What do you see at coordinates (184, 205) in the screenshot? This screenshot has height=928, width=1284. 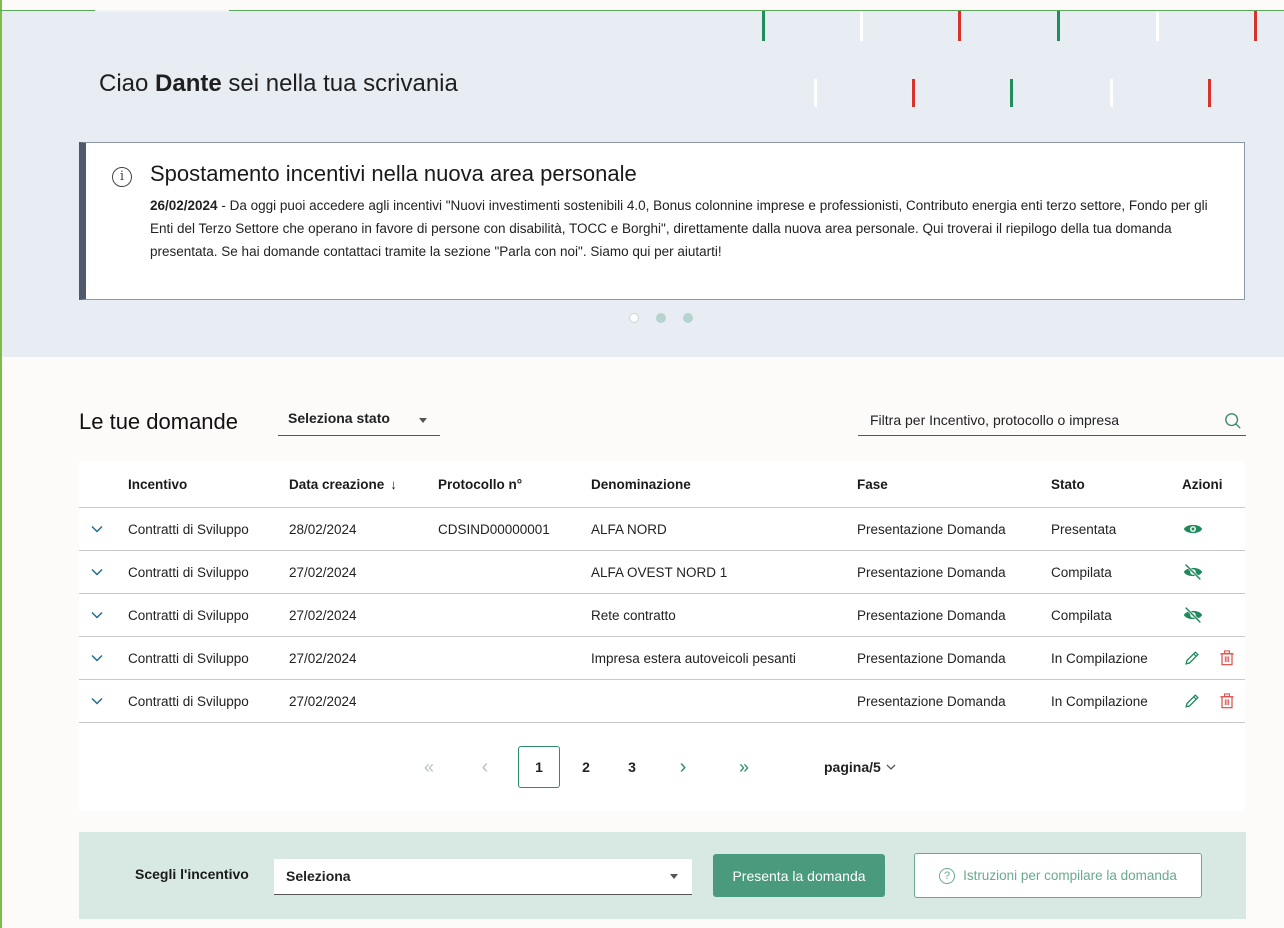 I see `notice-date: 26/02/2024` at bounding box center [184, 205].